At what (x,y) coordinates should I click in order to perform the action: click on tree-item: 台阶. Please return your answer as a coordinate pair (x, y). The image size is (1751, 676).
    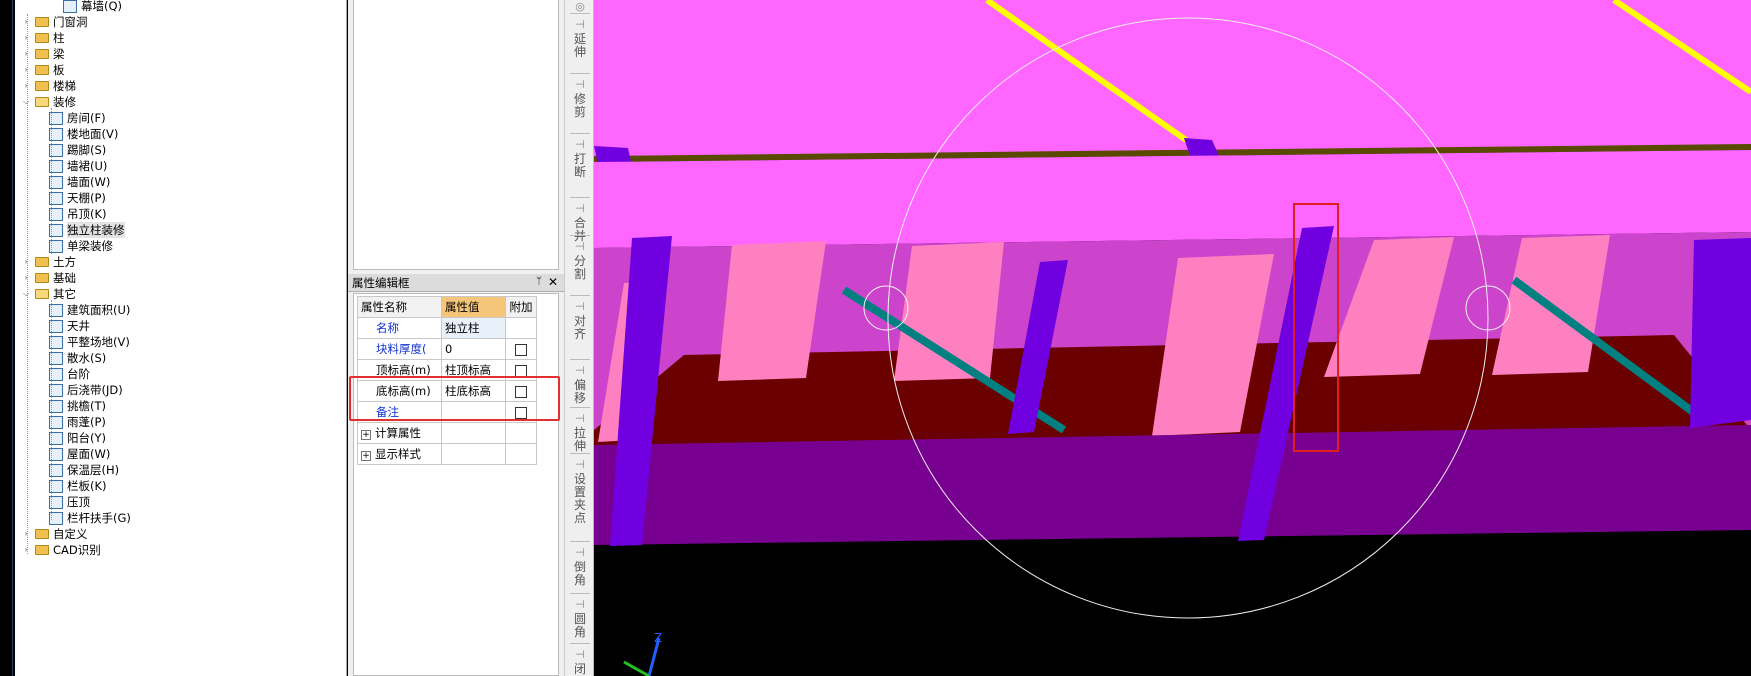
    Looking at the image, I should click on (69, 374).